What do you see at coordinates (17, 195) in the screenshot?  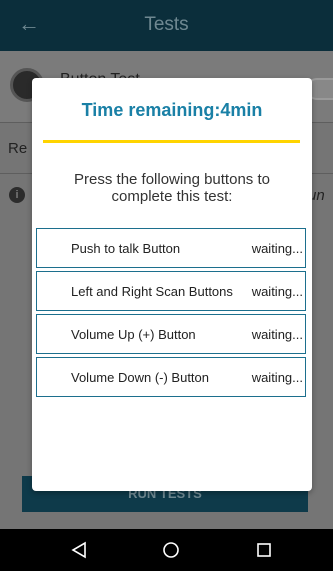 I see `info-icon: i` at bounding box center [17, 195].